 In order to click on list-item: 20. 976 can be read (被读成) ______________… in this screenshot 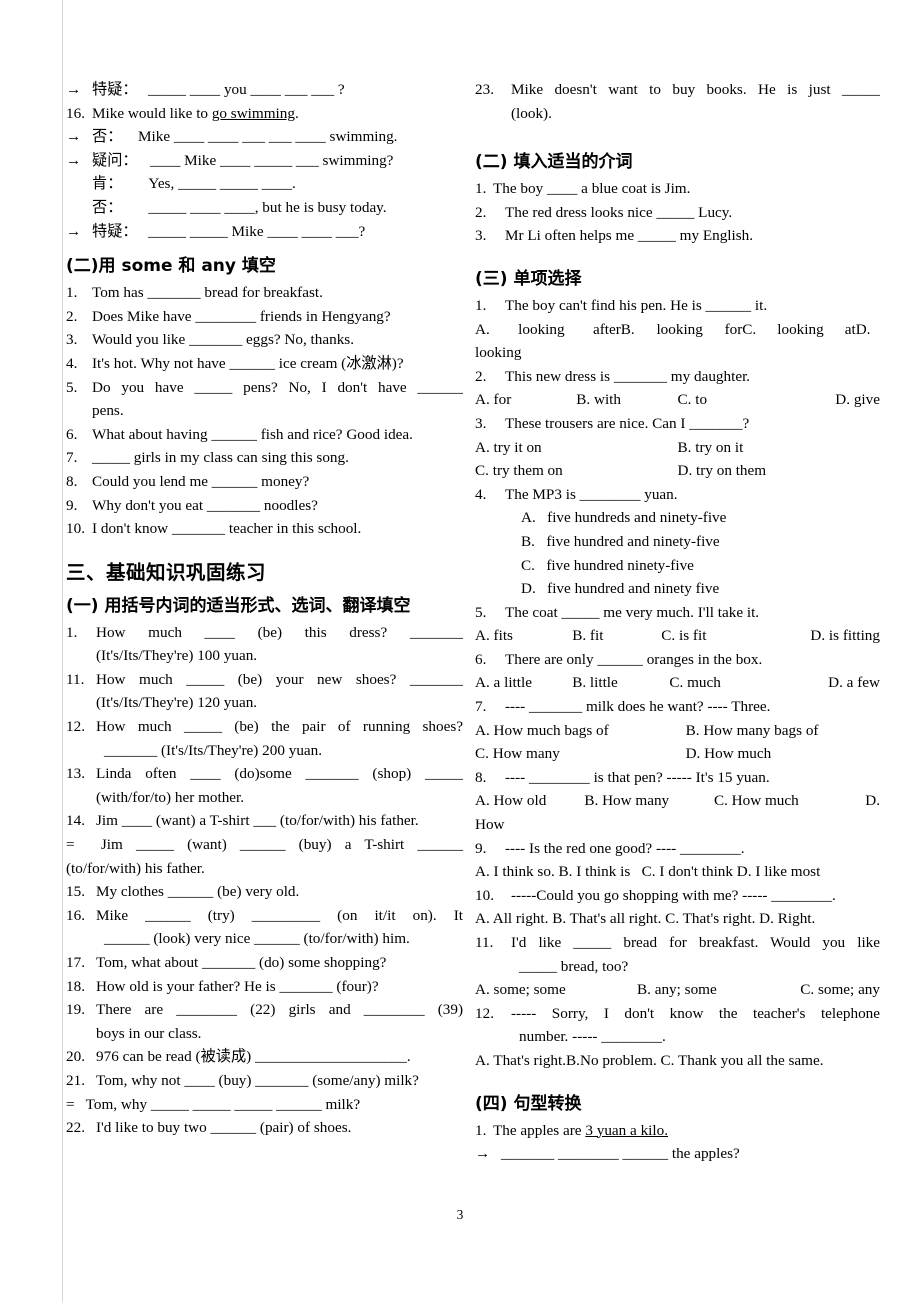, I will do `click(264, 1057)`.